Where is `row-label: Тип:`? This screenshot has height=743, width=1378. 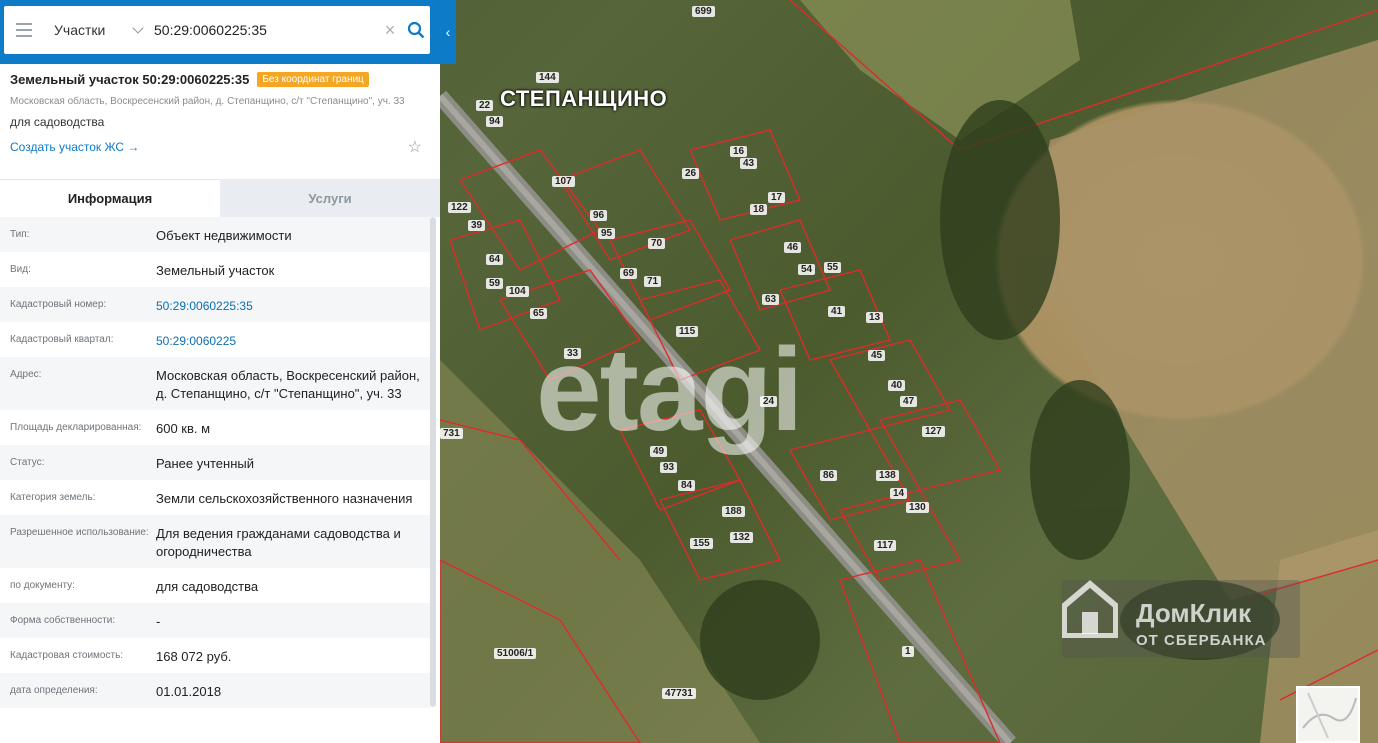 row-label: Тип: is located at coordinates (20, 234).